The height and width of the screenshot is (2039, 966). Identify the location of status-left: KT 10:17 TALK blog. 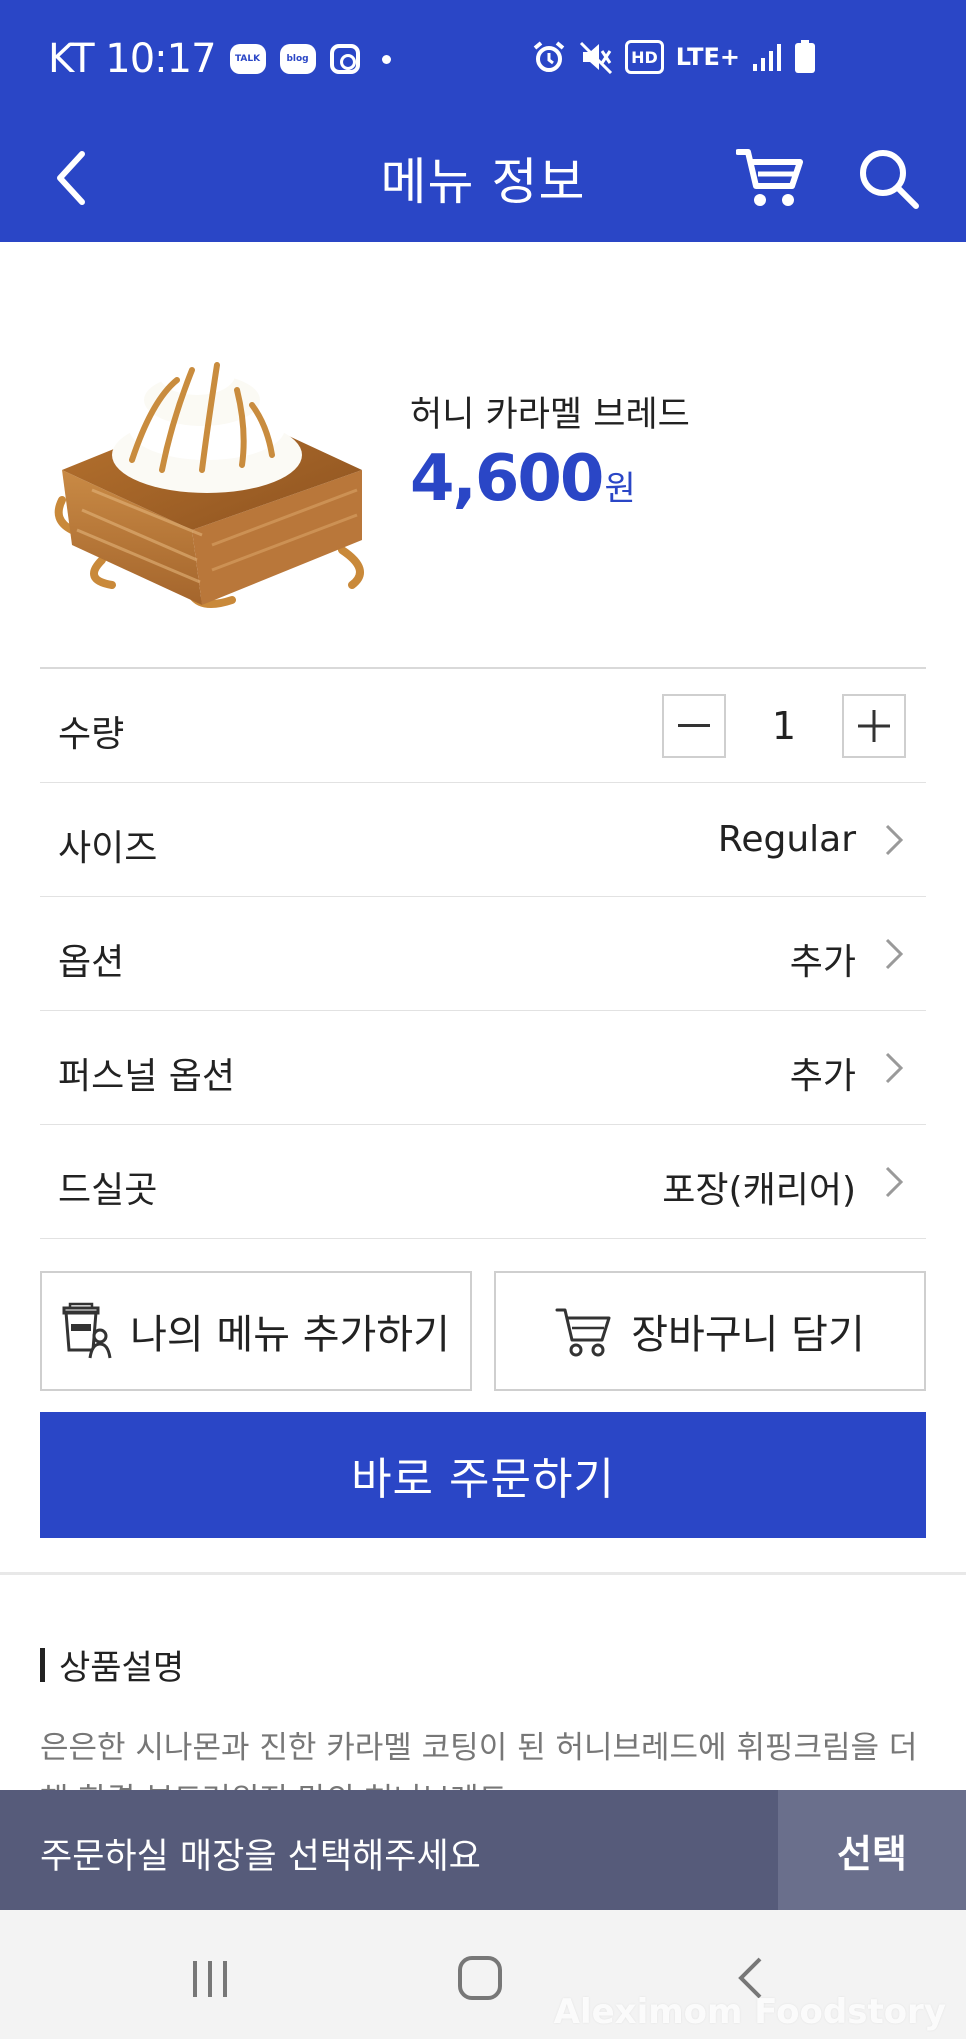
(219, 59).